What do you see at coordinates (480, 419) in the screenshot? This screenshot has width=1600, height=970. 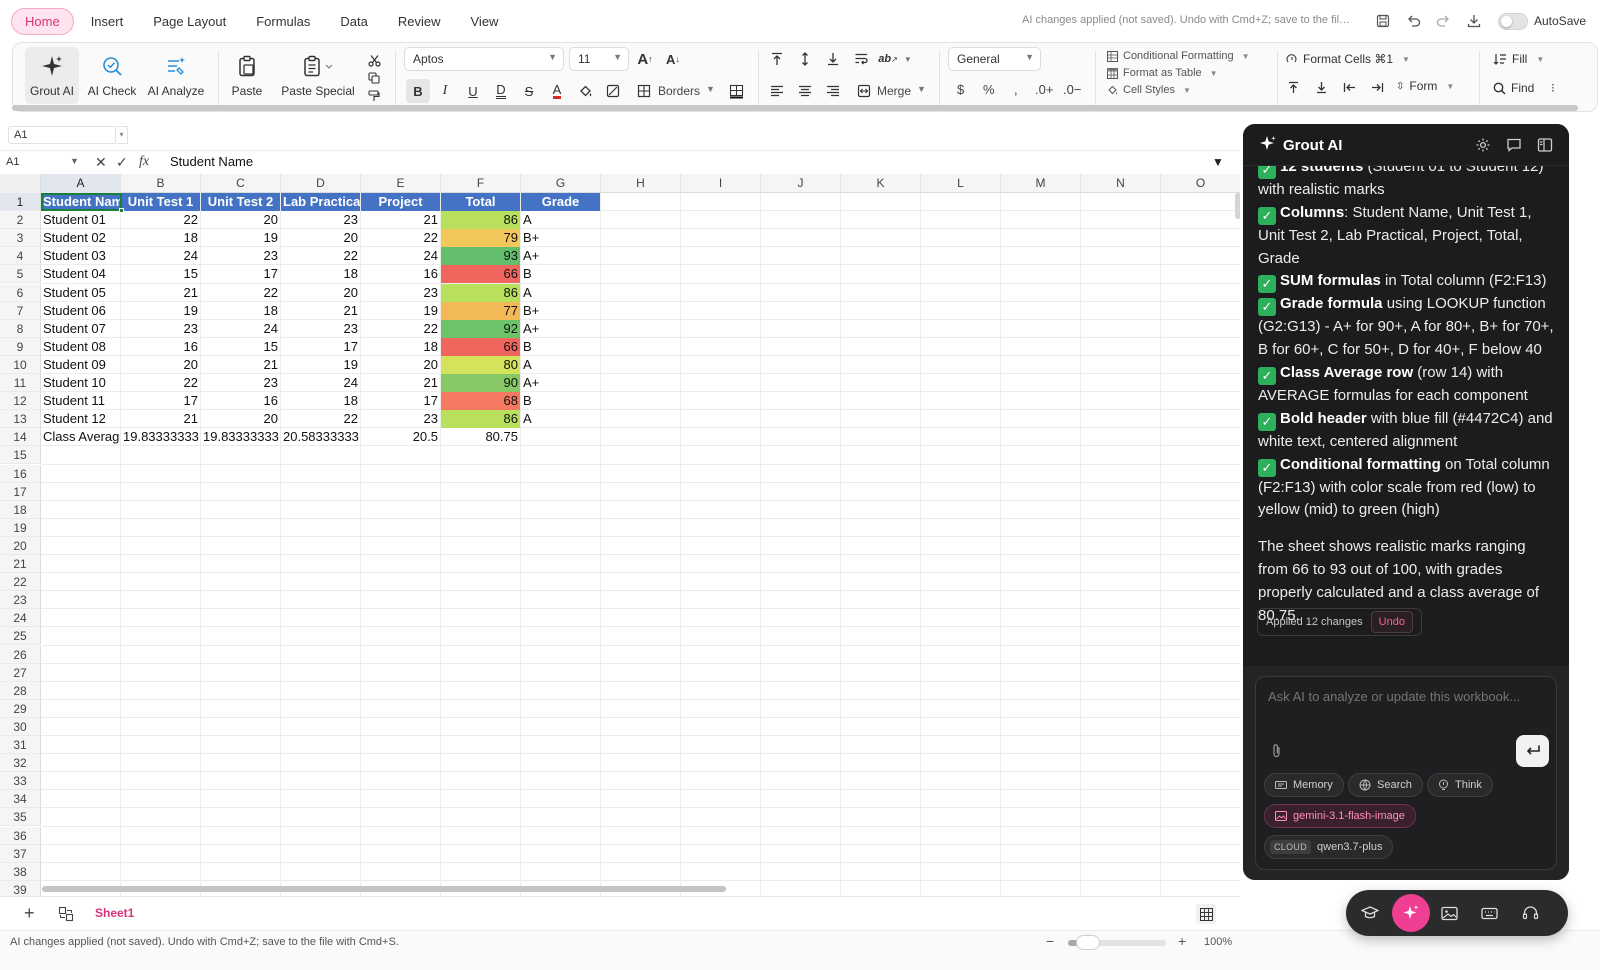 I see `grid-cell: 86` at bounding box center [480, 419].